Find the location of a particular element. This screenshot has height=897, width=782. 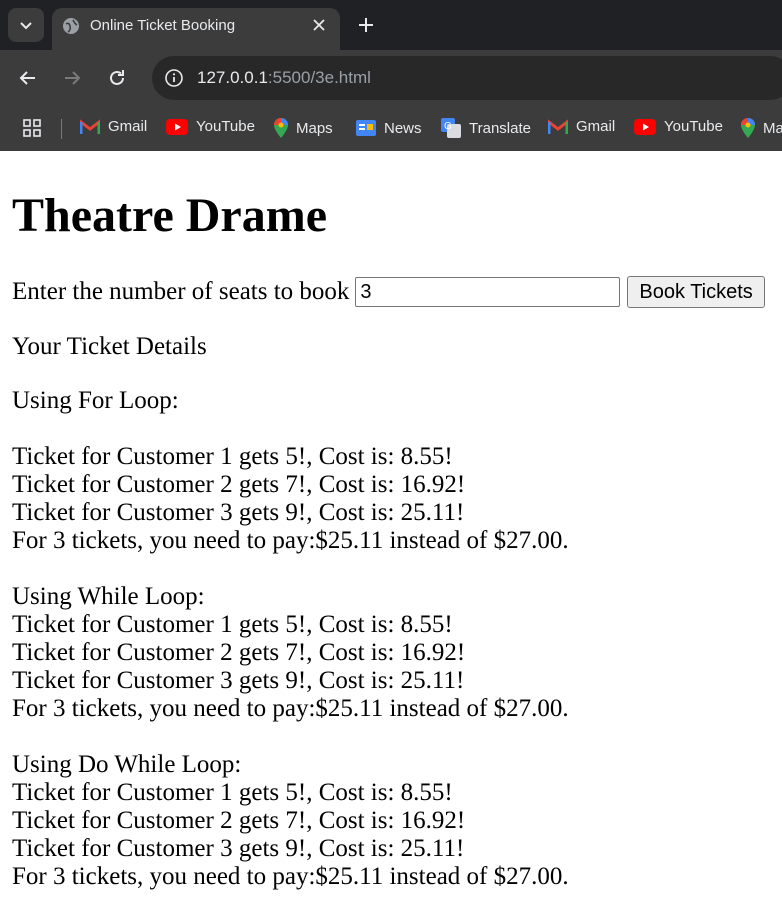

plus-icon is located at coordinates (366, 25).